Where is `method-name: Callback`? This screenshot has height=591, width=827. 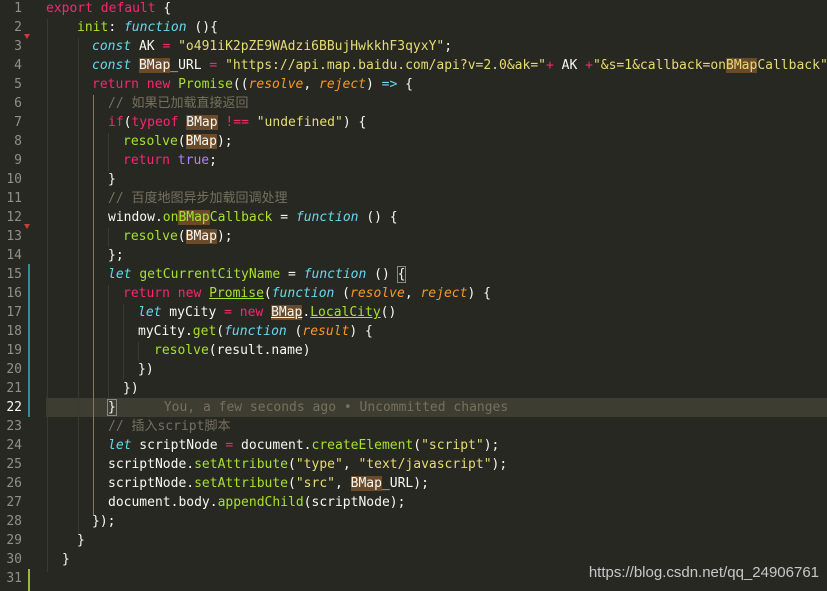
method-name: Callback is located at coordinates (241, 217).